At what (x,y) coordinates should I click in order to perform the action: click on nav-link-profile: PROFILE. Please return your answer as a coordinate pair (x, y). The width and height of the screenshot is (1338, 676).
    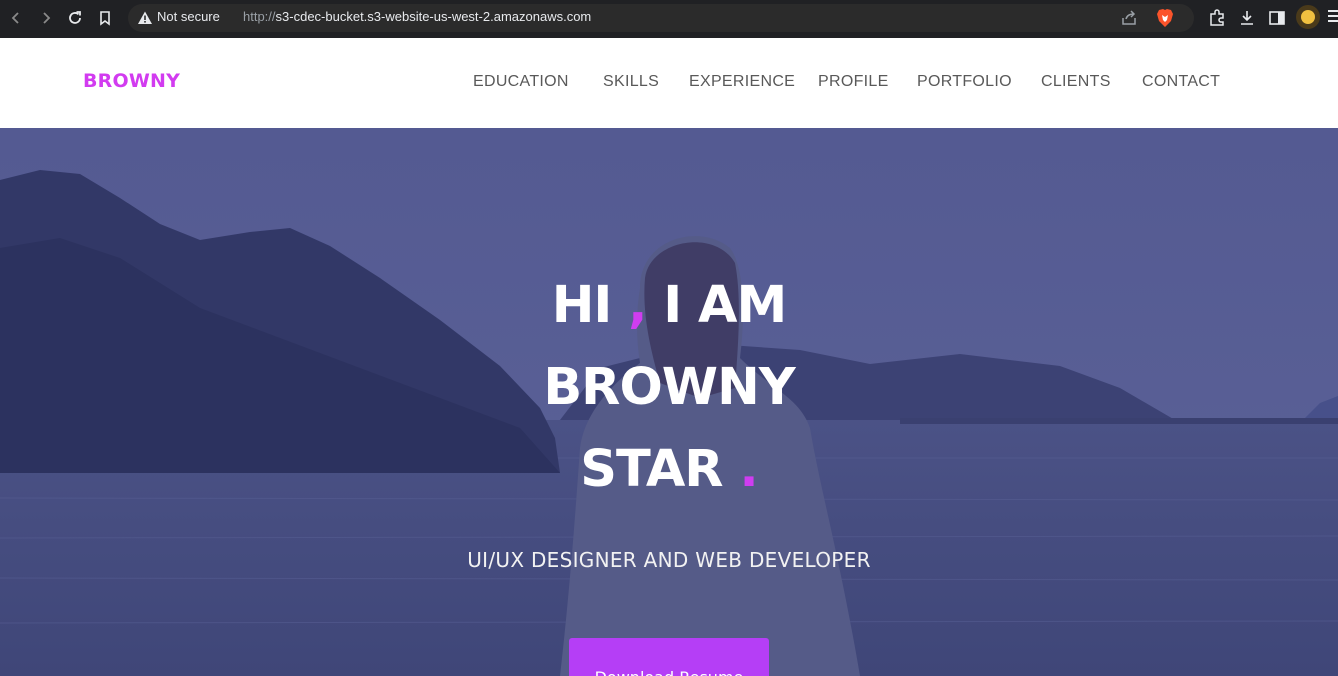
    Looking at the image, I should click on (853, 82).